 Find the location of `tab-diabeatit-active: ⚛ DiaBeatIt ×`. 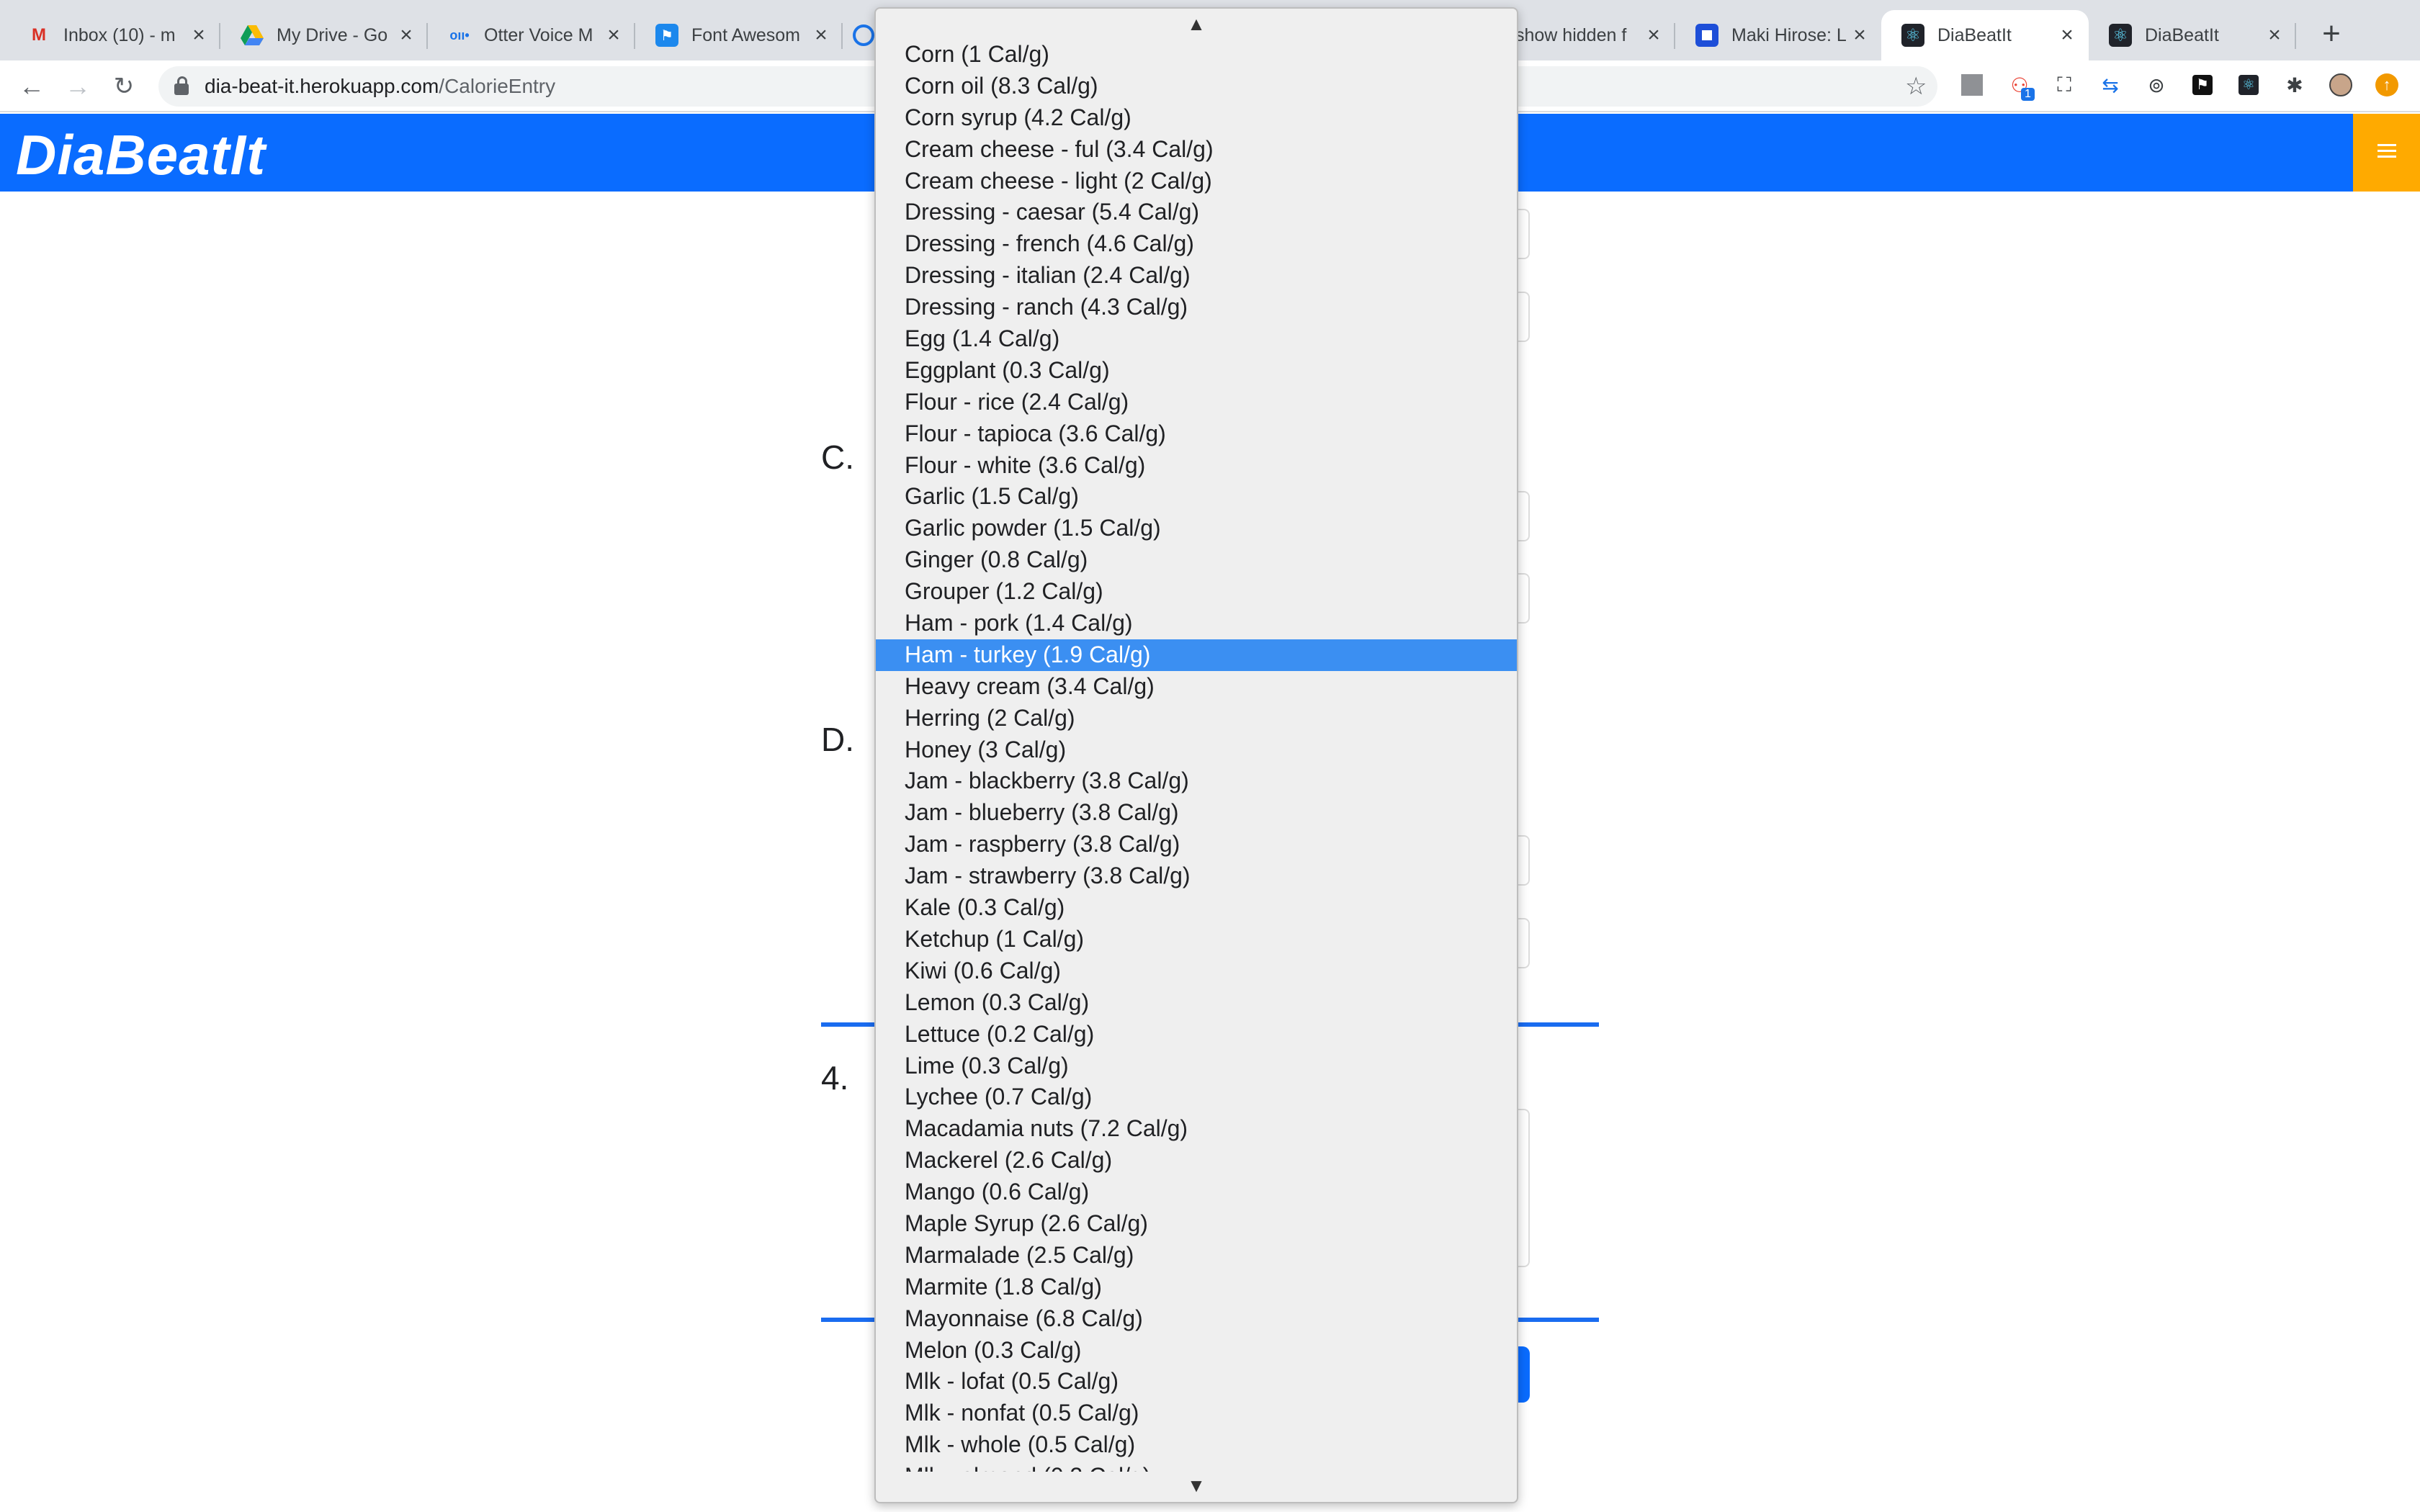

tab-diabeatit-active: ⚛ DiaBeatIt × is located at coordinates (1985, 35).